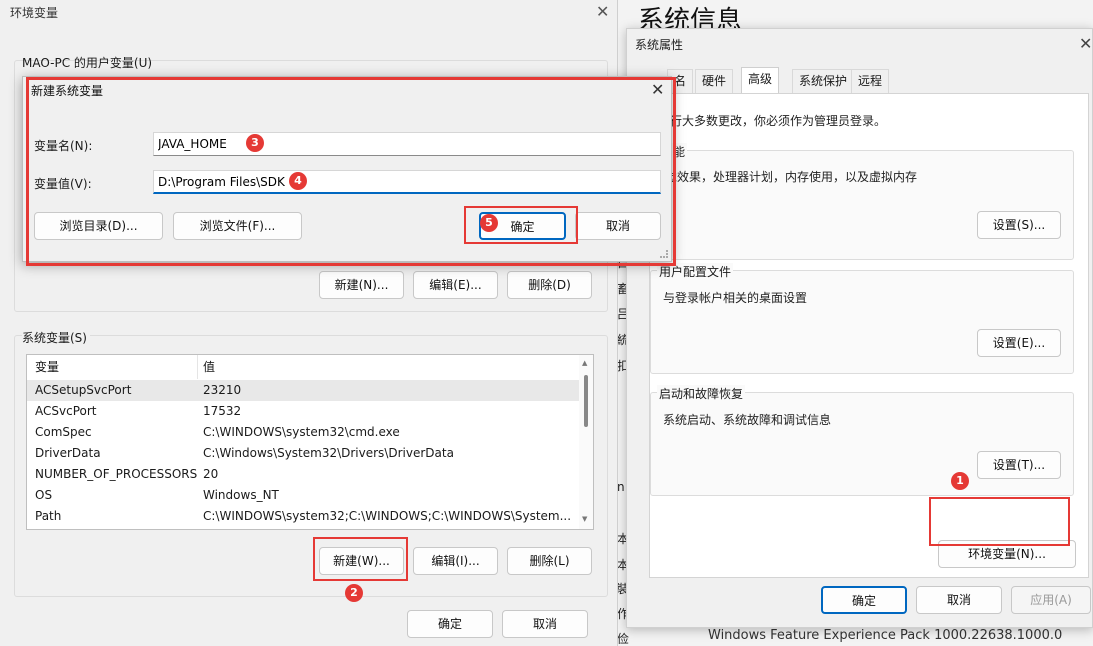 Image resolution: width=1093 pixels, height=646 pixels. What do you see at coordinates (623, 638) in the screenshot?
I see `strip-char: 俭` at bounding box center [623, 638].